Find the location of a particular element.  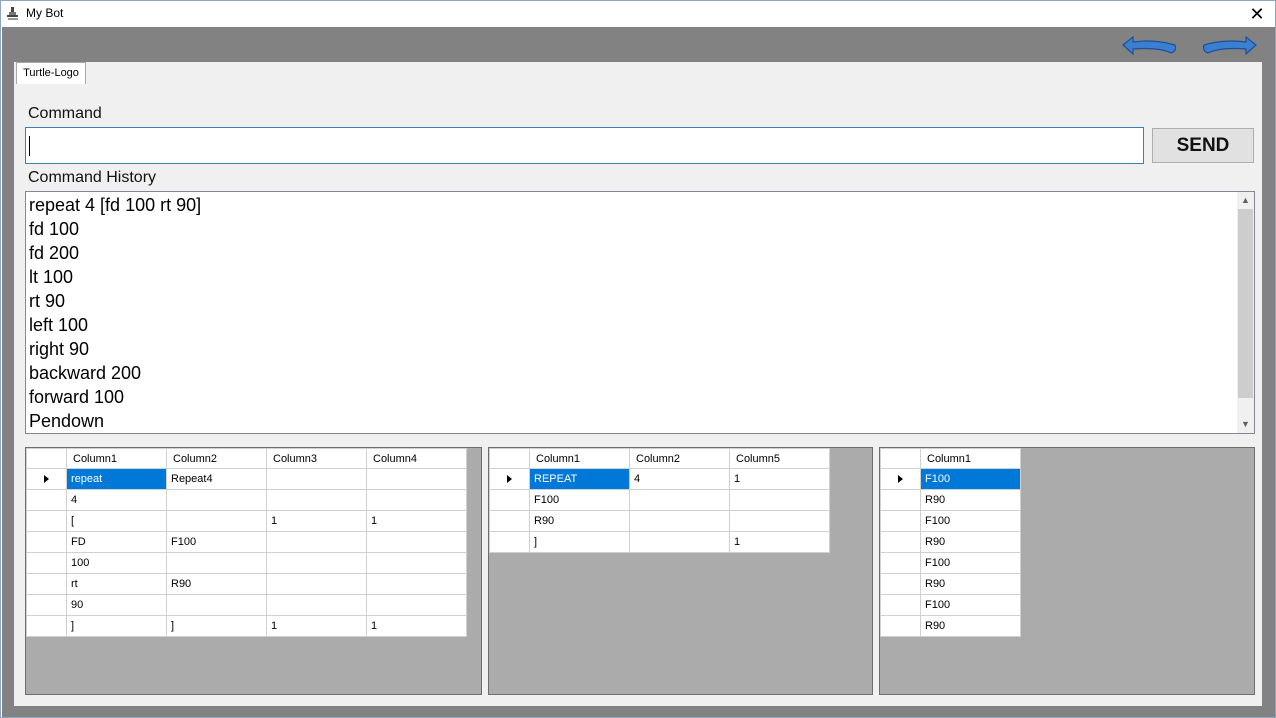

history-item: lt 100 is located at coordinates (51, 277).